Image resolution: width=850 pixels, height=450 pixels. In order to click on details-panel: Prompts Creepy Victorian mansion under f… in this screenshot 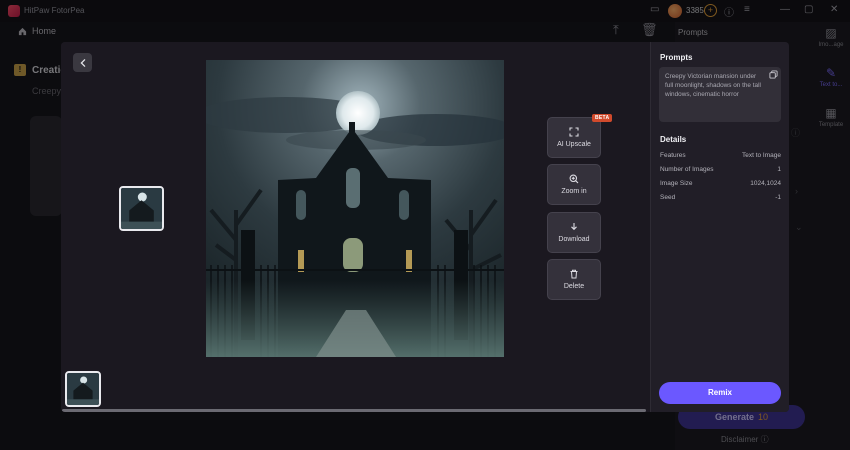, I will do `click(719, 227)`.